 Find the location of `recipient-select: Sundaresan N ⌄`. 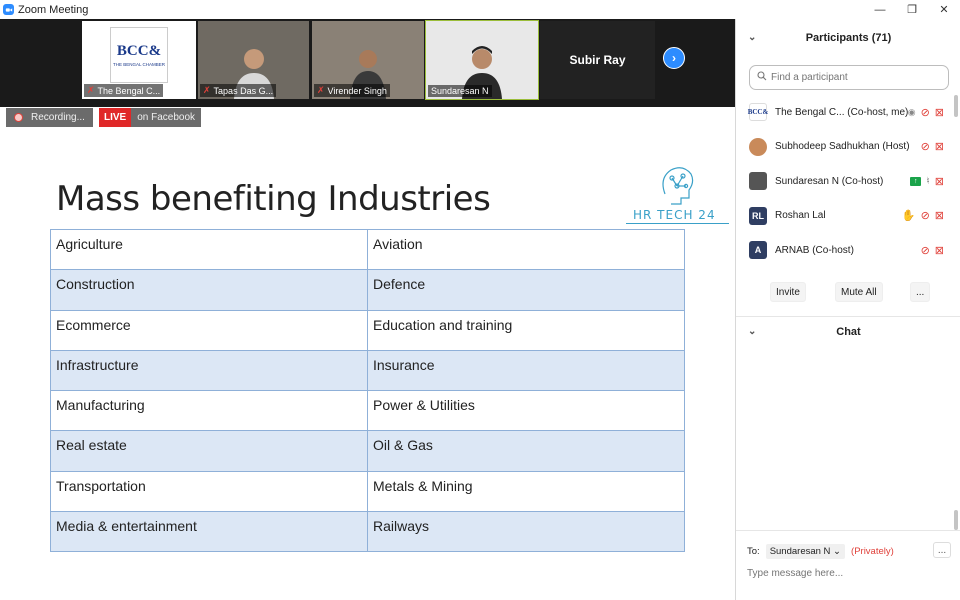

recipient-select: Sundaresan N ⌄ is located at coordinates (805, 551).